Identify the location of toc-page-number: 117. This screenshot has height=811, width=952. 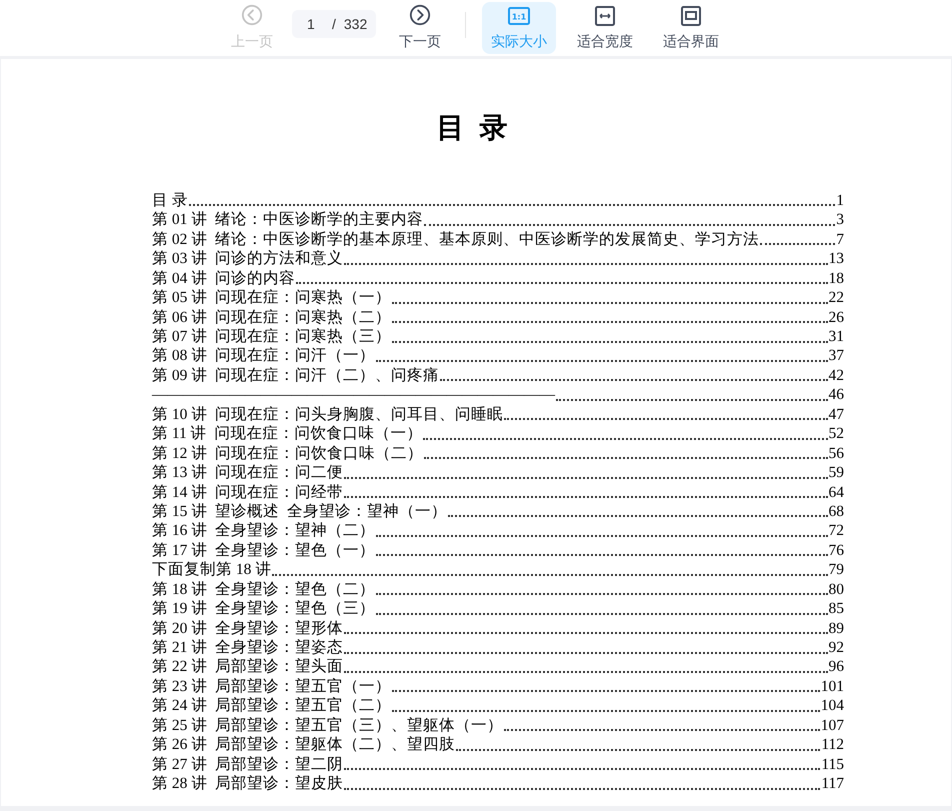
(832, 784).